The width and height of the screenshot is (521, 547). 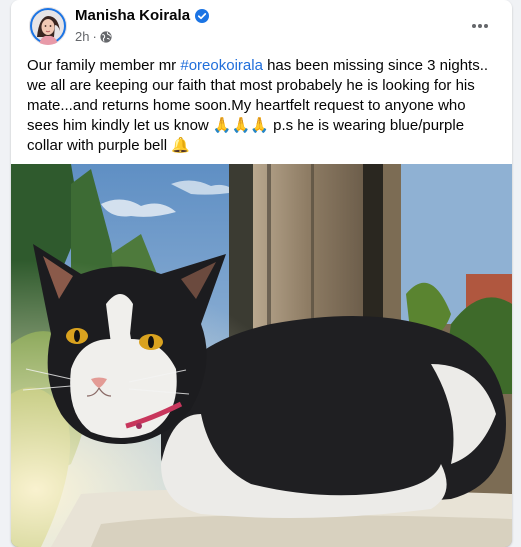 I want to click on globe-icon, so click(x=106, y=36).